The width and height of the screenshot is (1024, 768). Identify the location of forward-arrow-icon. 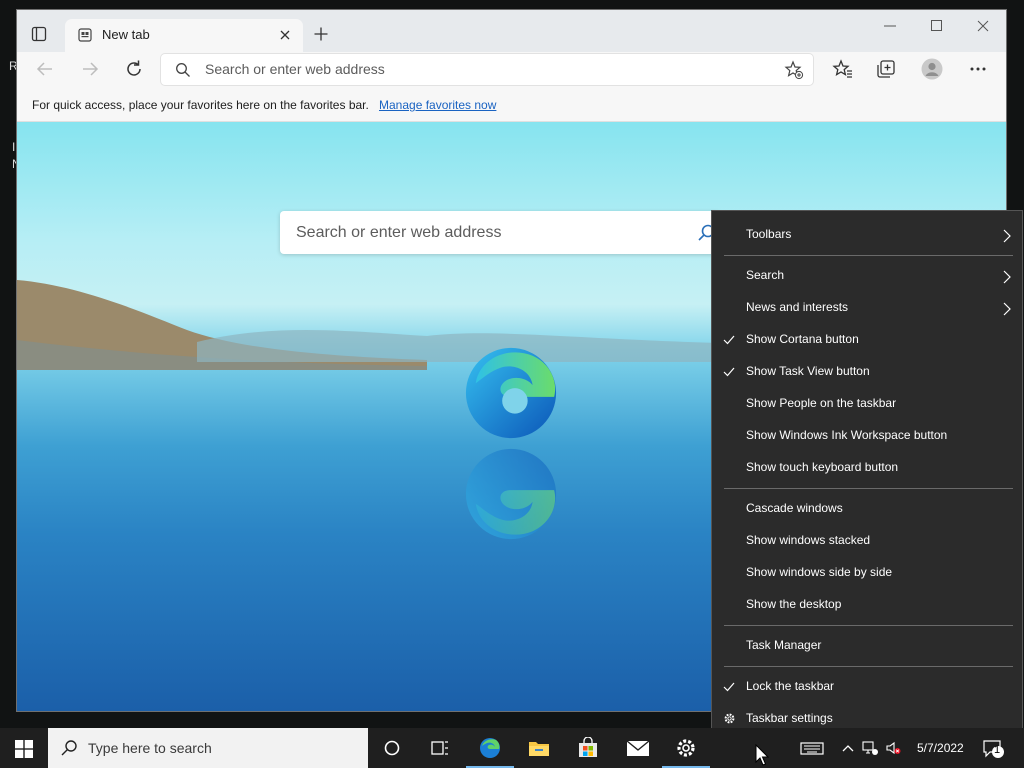
(90, 69).